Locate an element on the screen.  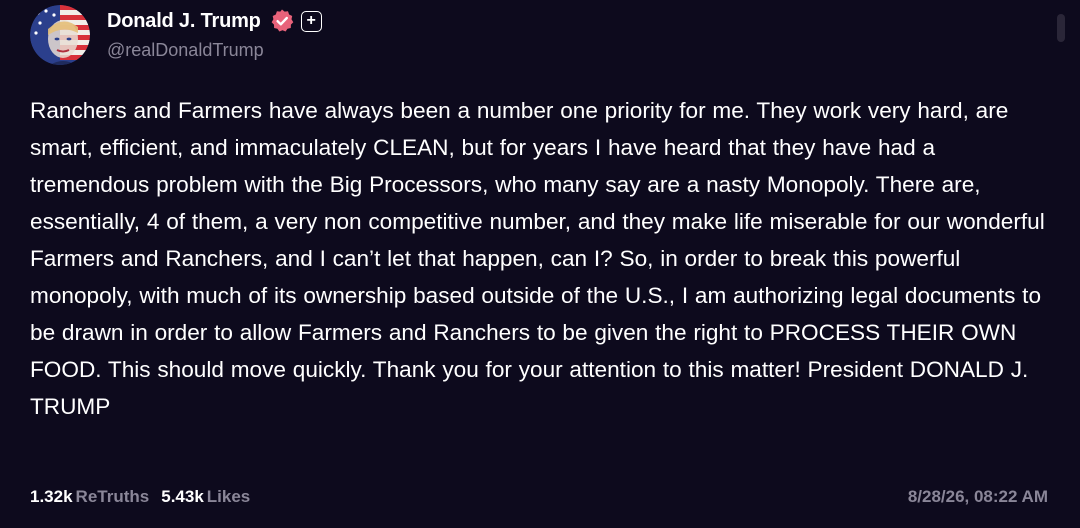
post-timestamp: 8/28/26, 08:22 AM is located at coordinates (978, 497).